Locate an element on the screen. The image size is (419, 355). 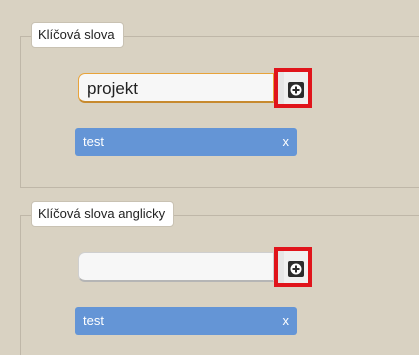
keywords-en-legend: Klíčová slova anglicky is located at coordinates (103, 214).